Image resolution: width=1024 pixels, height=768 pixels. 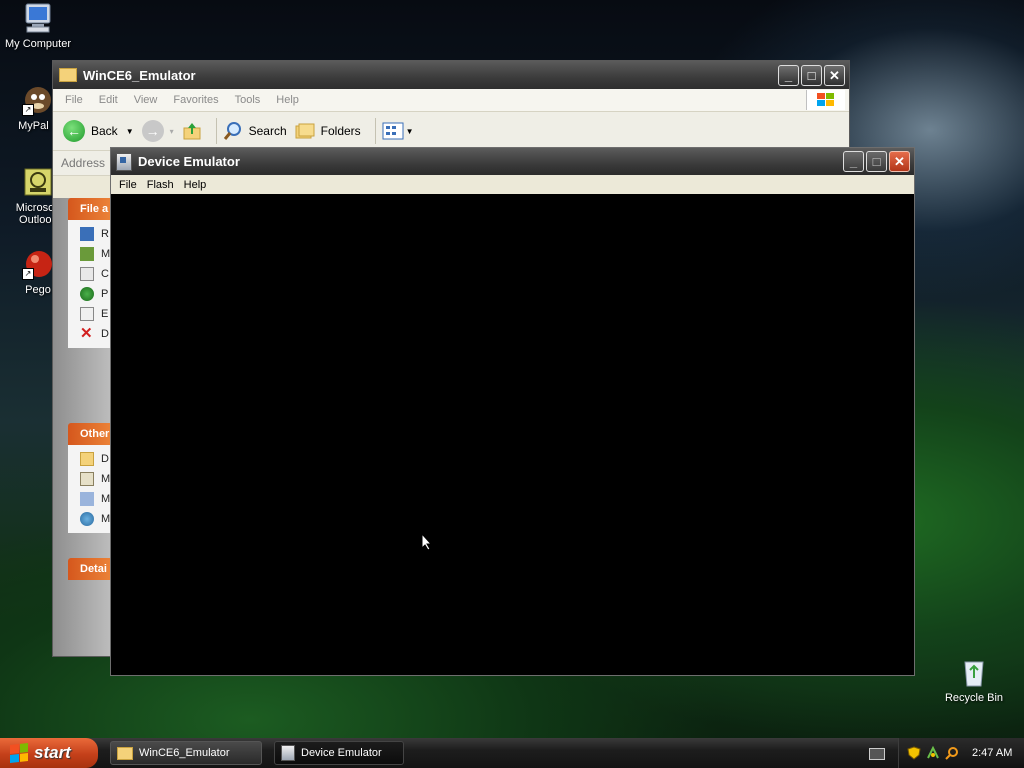 What do you see at coordinates (74, 131) in the screenshot?
I see `back-arrow-icon: ←` at bounding box center [74, 131].